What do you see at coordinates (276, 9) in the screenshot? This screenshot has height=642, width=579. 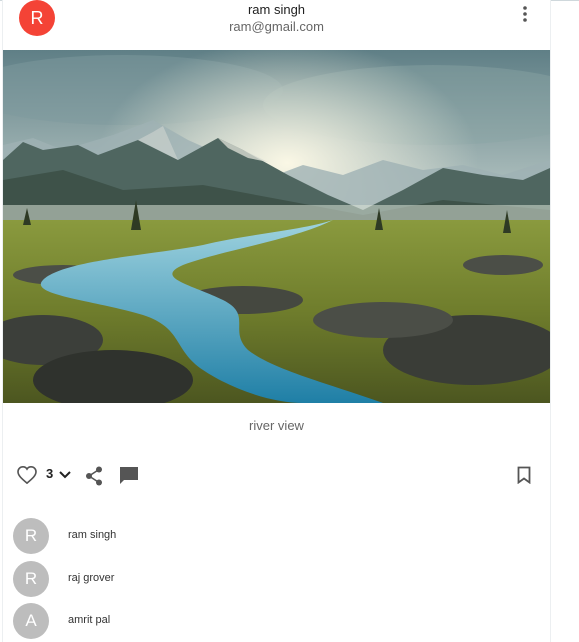 I see `author-name: ram singh` at bounding box center [276, 9].